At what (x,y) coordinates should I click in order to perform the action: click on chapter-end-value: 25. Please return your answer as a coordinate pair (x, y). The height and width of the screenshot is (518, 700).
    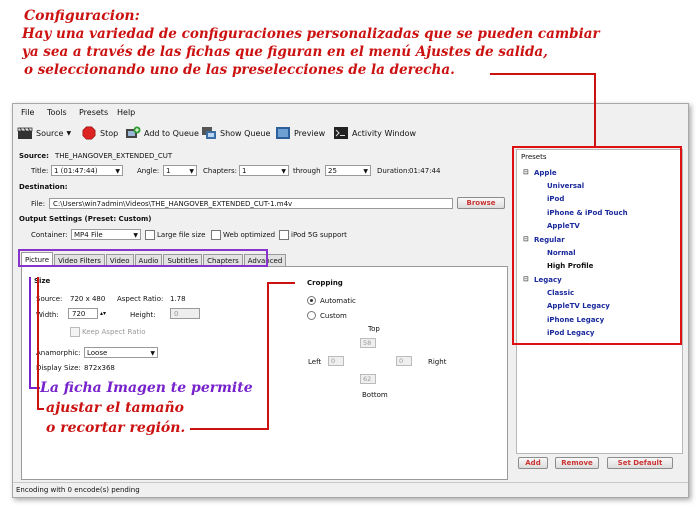
    Looking at the image, I should click on (332, 171).